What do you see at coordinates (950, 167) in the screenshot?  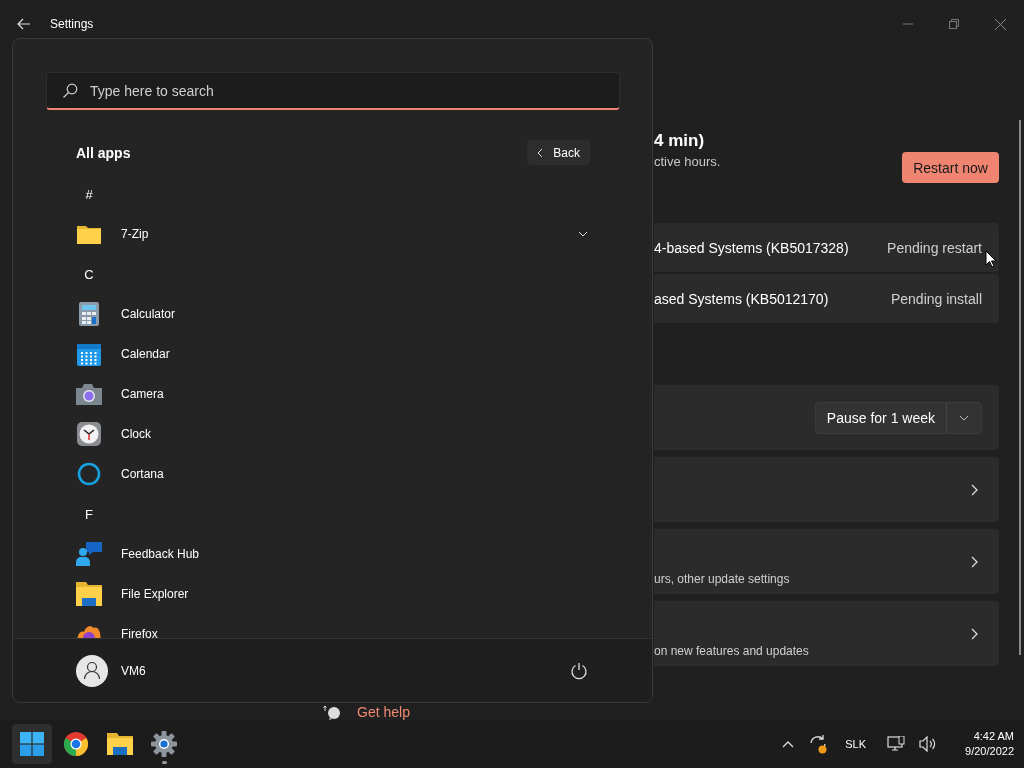 I see `restart-now-button: Restart now` at bounding box center [950, 167].